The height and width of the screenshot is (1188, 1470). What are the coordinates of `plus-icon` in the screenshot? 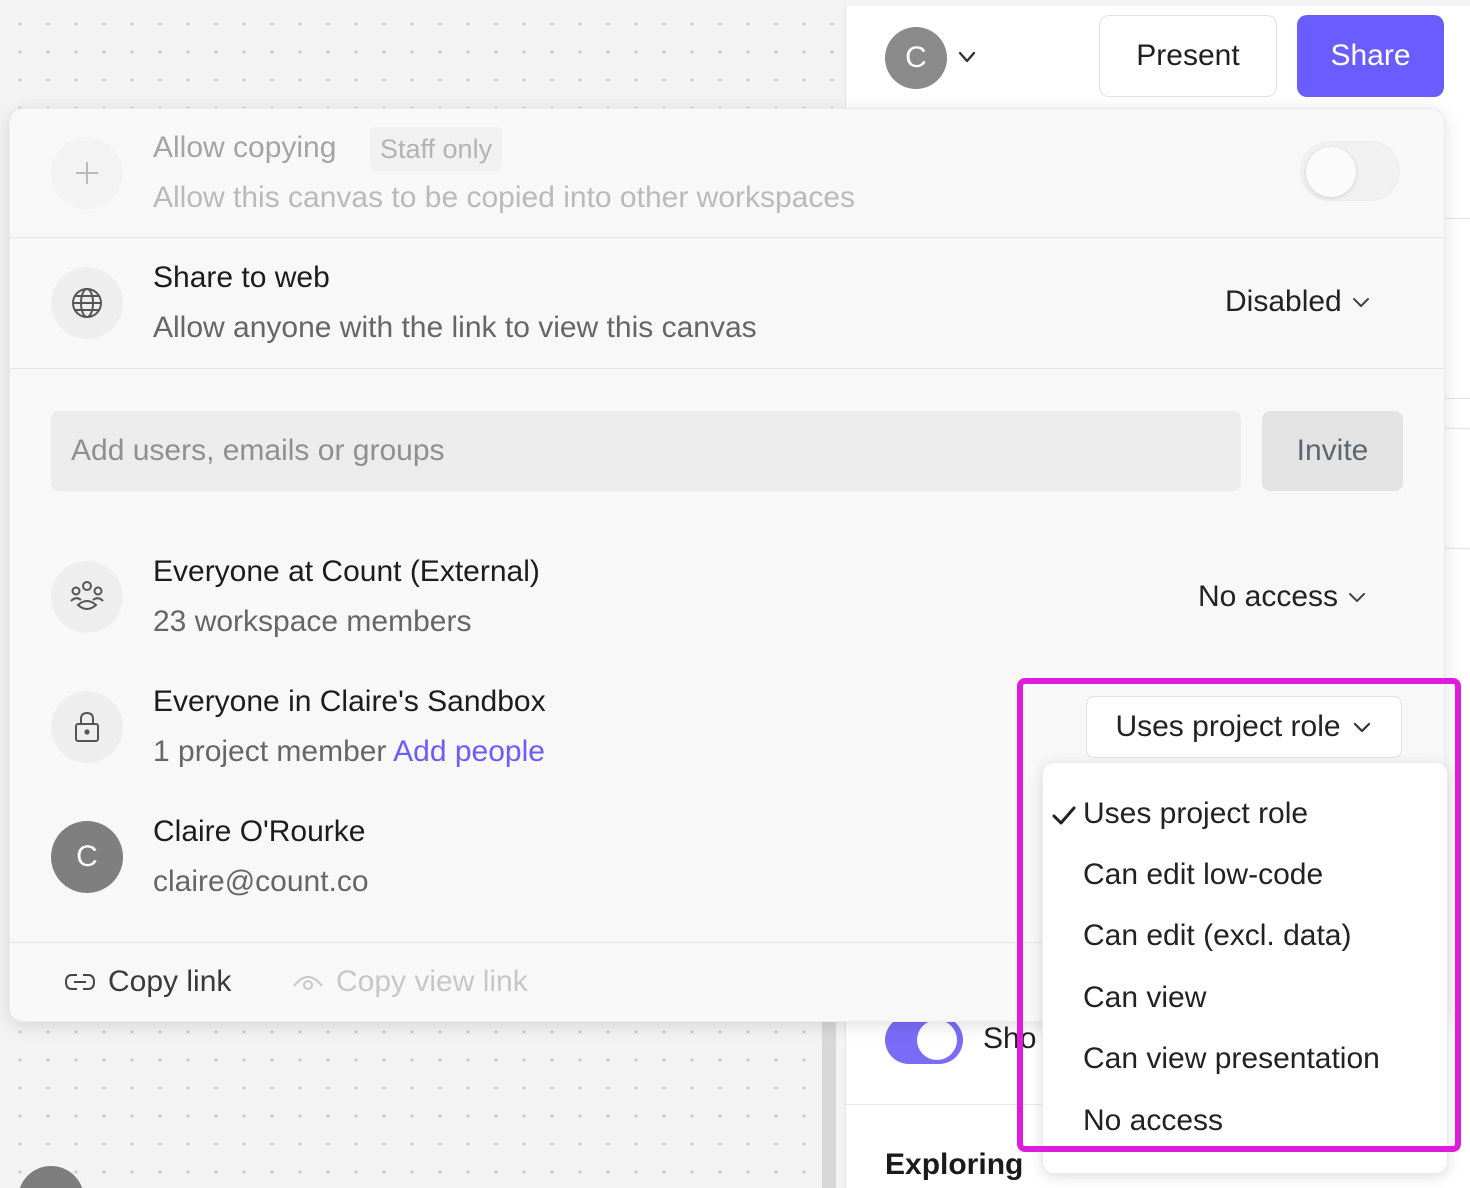 It's located at (87, 173).